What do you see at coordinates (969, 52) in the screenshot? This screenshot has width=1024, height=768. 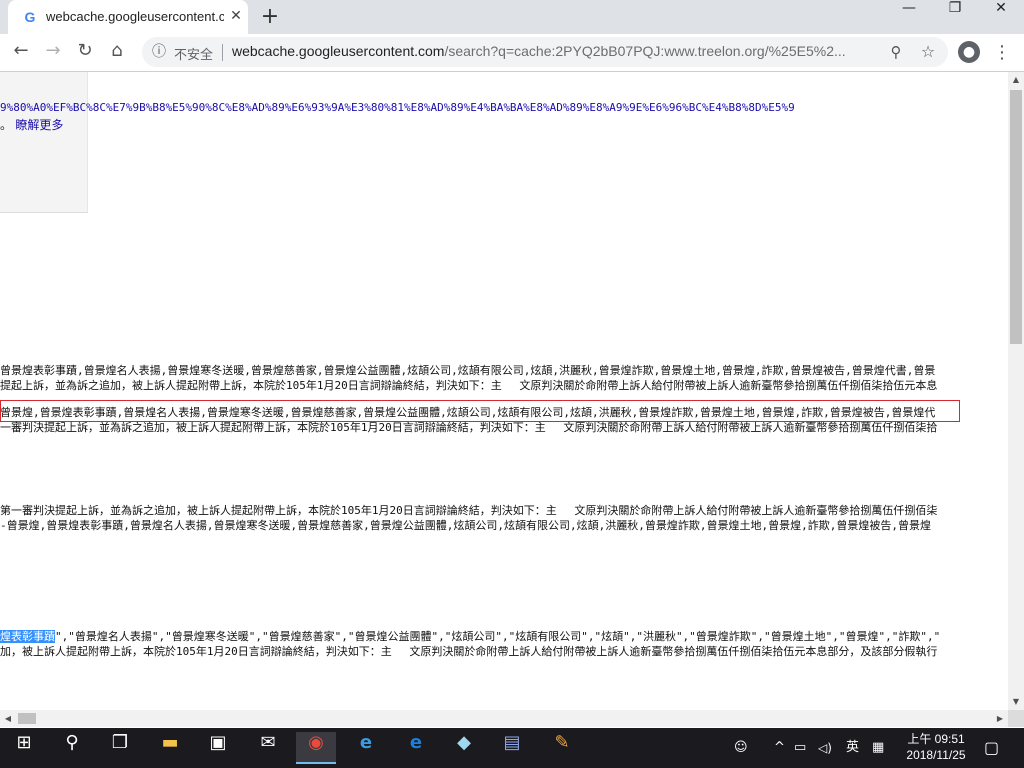 I see `profile-avatar-icon: ●` at bounding box center [969, 52].